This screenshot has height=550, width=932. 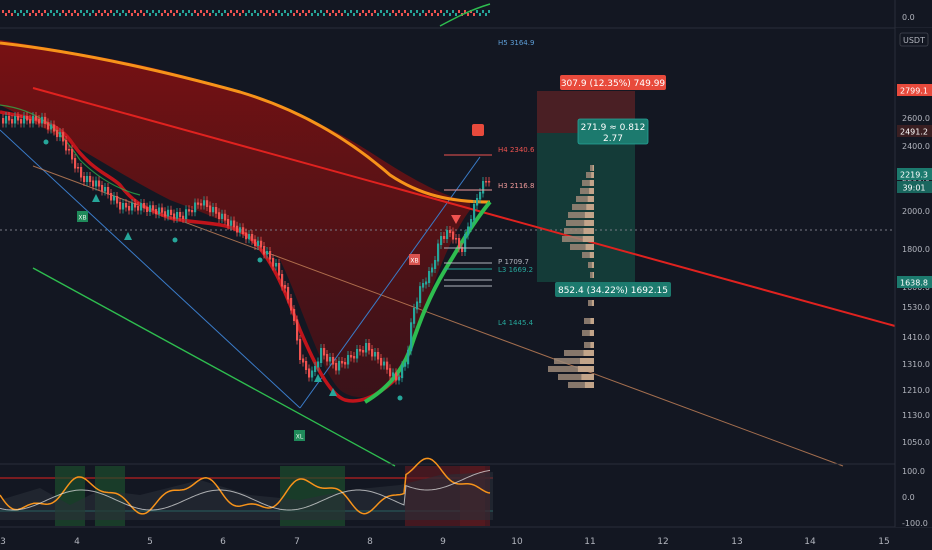 I want to click on price-tick-label: 1130.0, so click(x=916, y=415).